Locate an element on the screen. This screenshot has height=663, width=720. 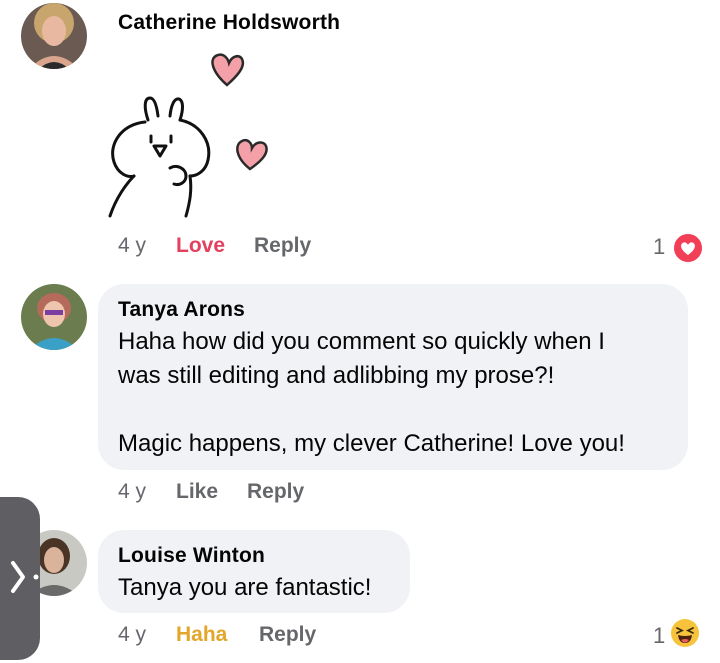
bunny-hearts-sticker is located at coordinates (195, 137).